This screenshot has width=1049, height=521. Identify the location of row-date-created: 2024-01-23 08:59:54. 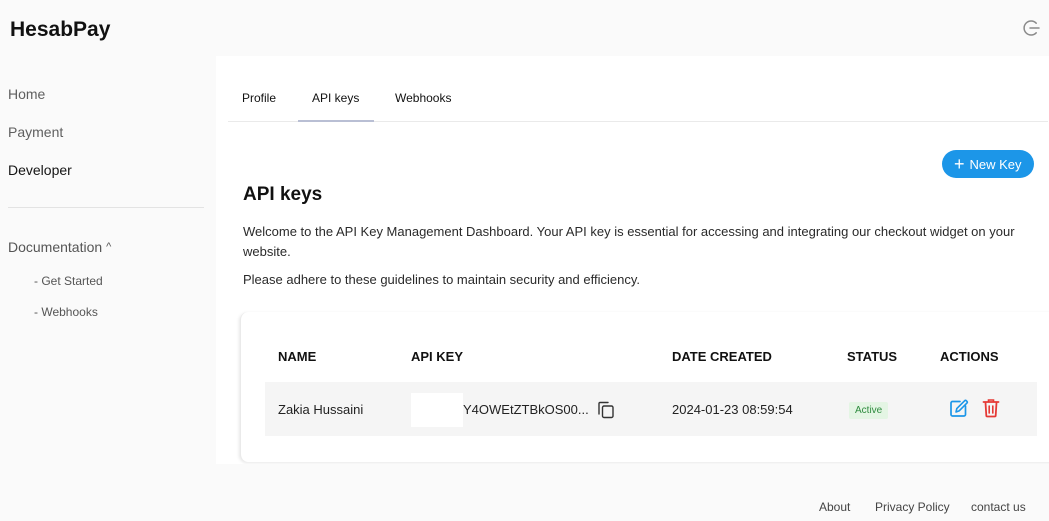
(732, 409).